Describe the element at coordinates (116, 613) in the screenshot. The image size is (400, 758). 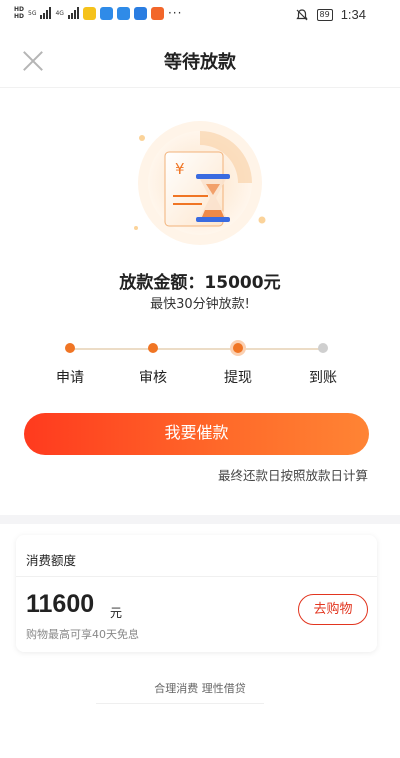
I see `credit-unit: 元` at that location.